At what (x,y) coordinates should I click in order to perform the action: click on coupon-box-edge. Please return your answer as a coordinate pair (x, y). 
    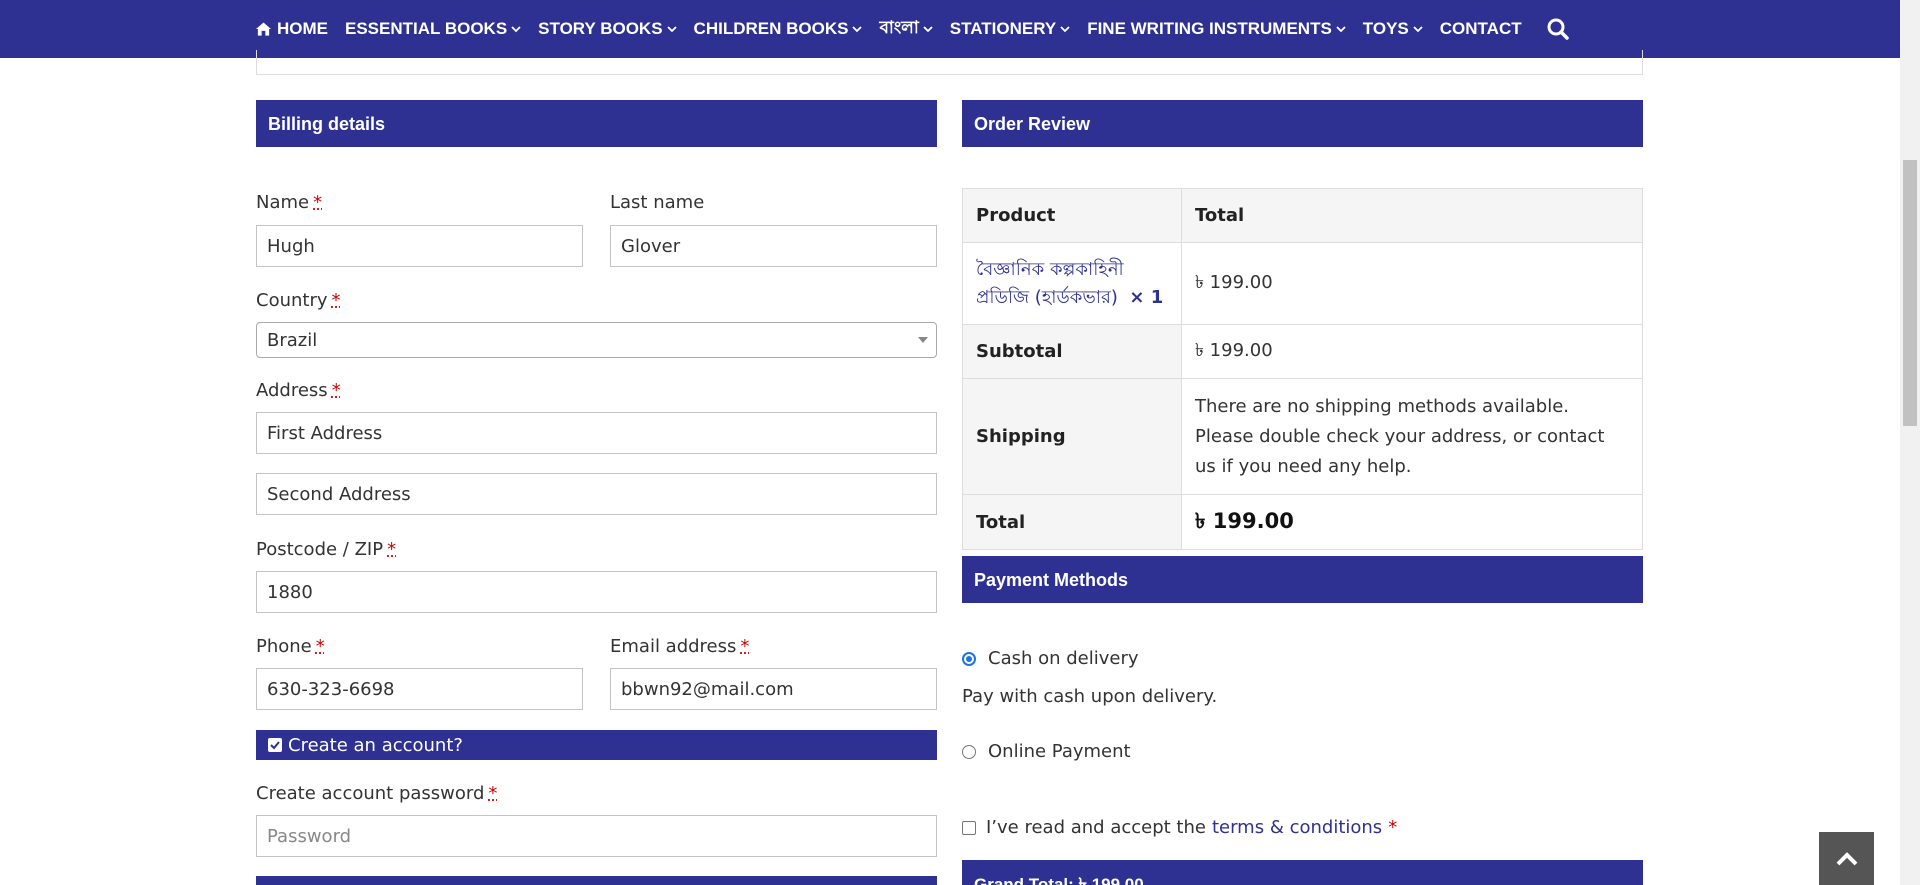
    Looking at the image, I should click on (949, 62).